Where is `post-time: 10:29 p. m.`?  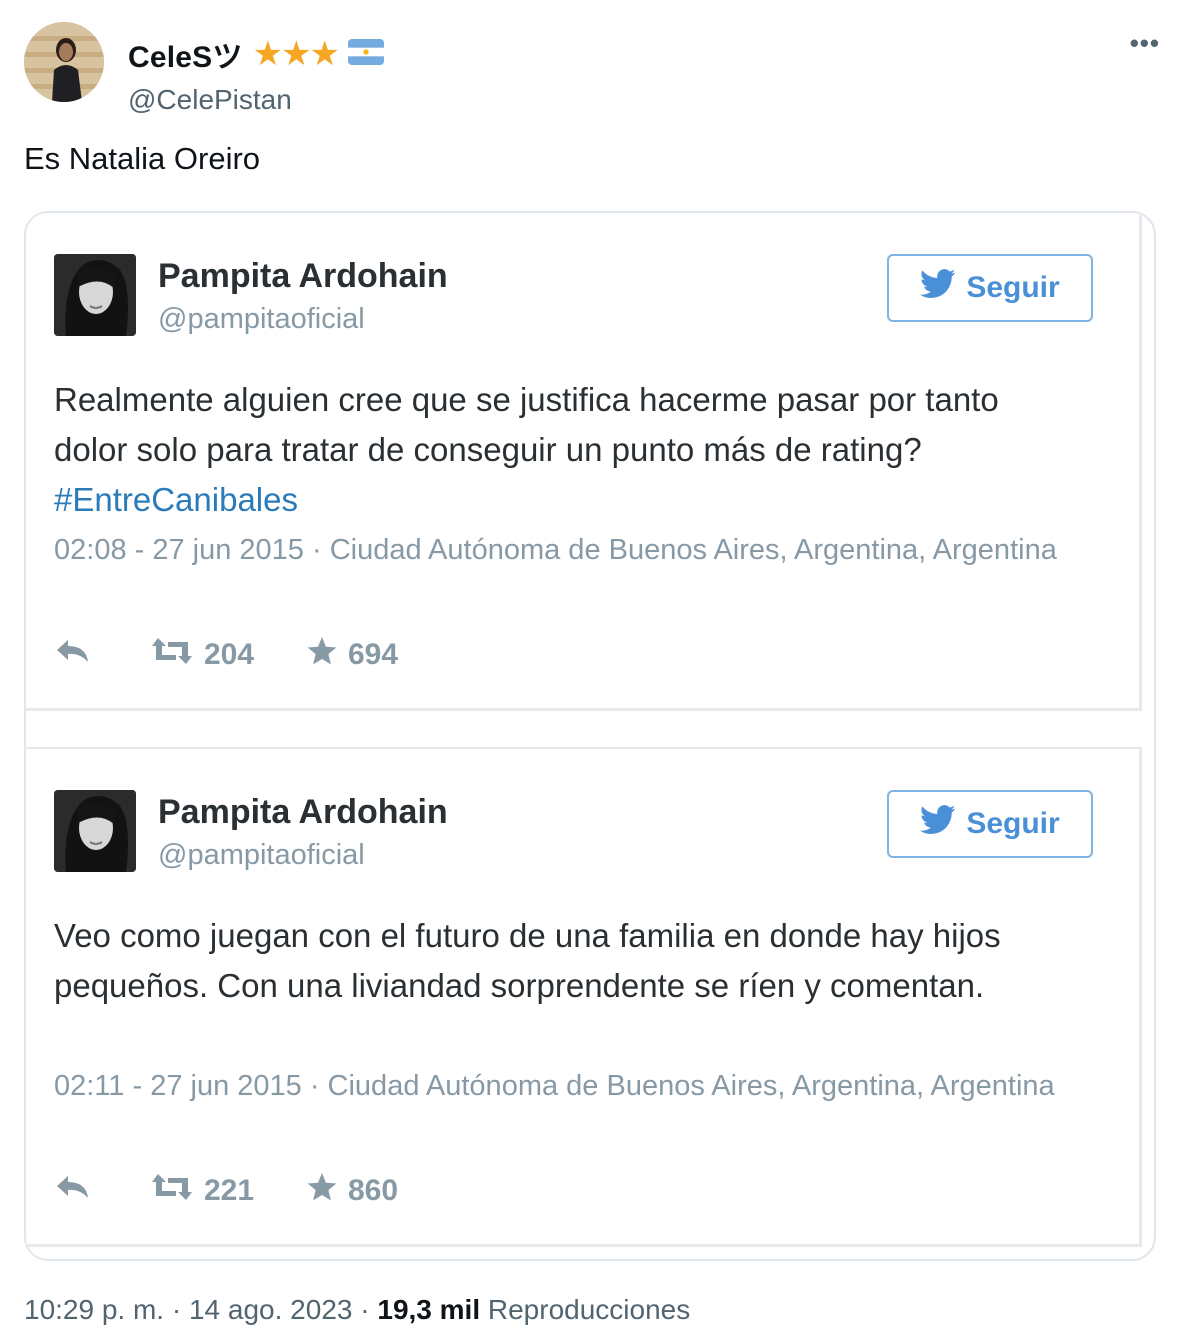 post-time: 10:29 p. m. is located at coordinates (94, 1309).